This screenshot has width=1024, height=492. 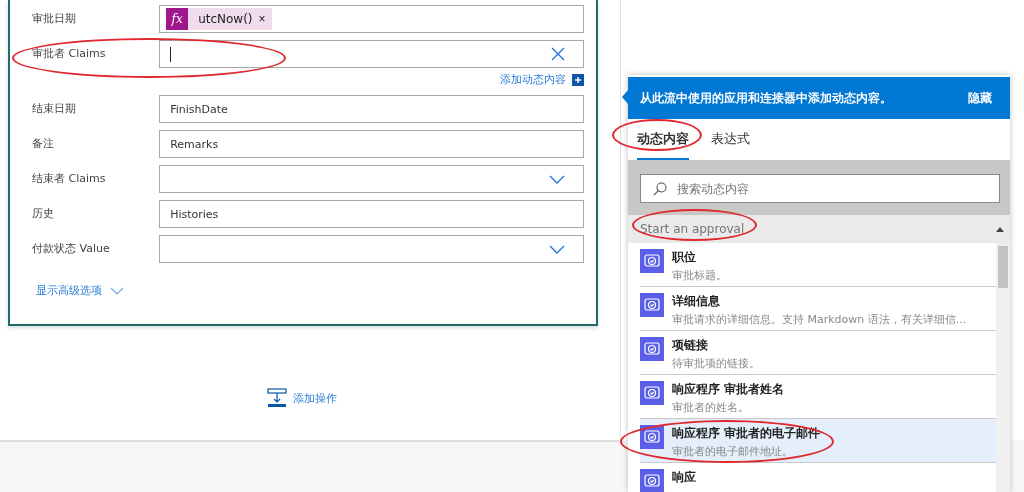 What do you see at coordinates (696, 301) in the screenshot?
I see `item-title: 详细信息` at bounding box center [696, 301].